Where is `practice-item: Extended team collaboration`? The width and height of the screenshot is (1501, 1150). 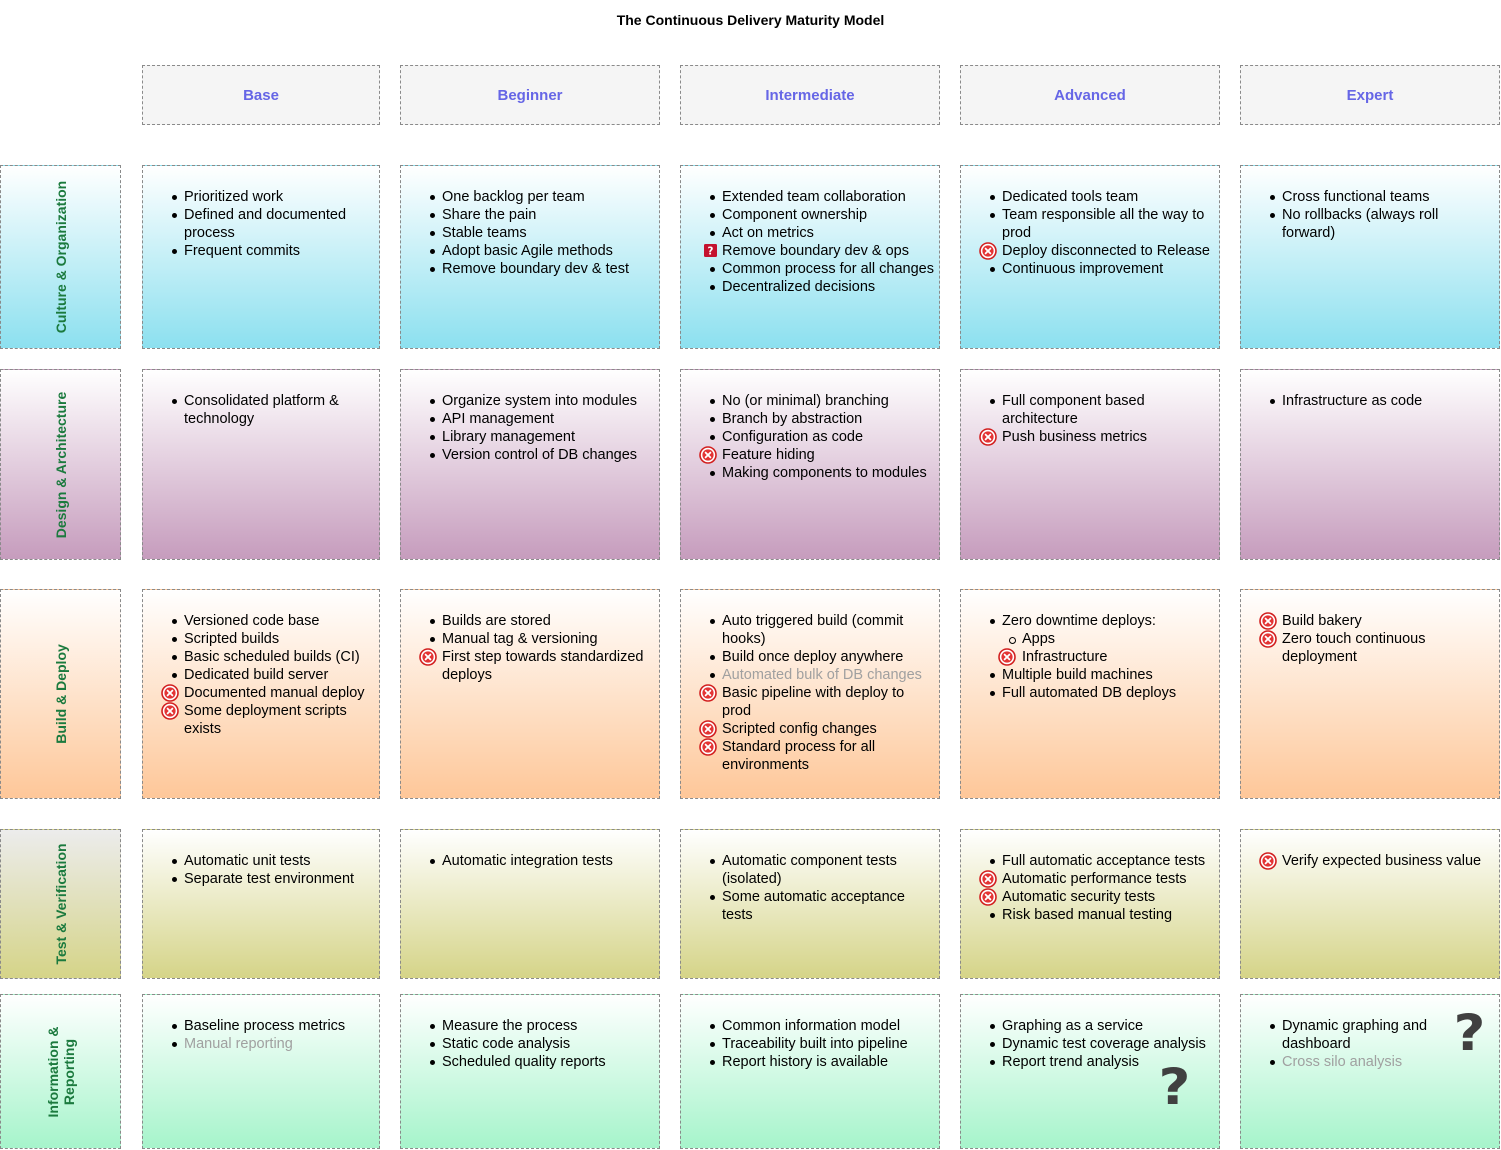
practice-item: Extended team collaboration is located at coordinates (808, 197).